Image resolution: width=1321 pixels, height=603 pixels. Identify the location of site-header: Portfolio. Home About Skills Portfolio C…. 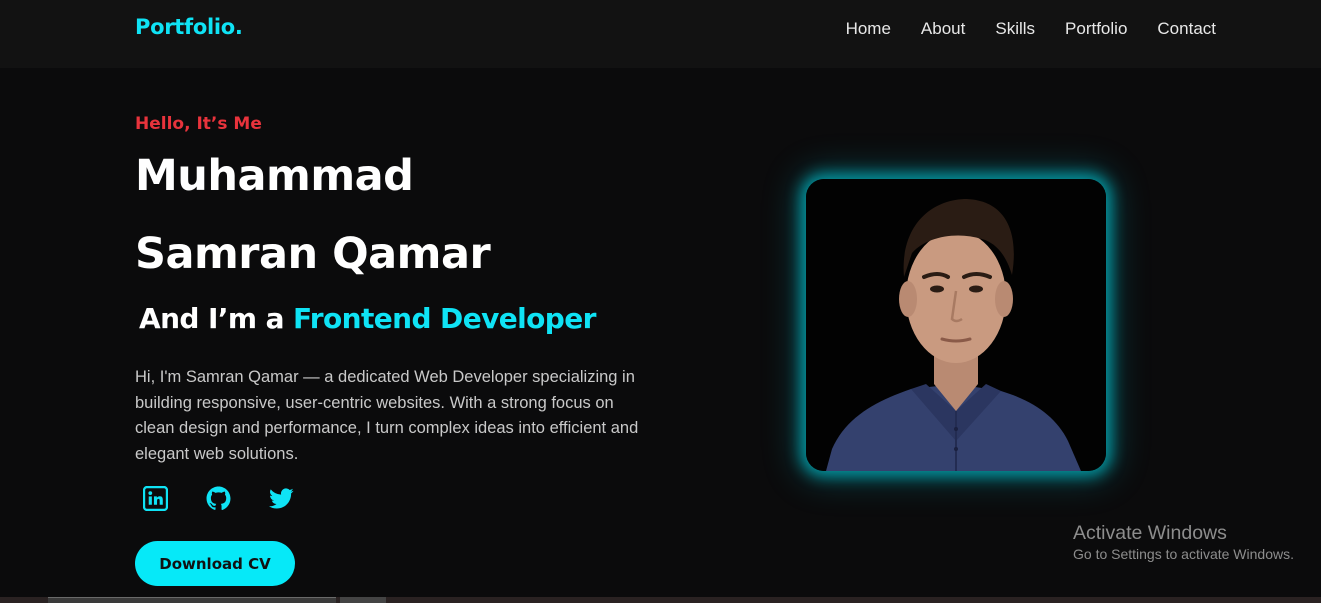
(660, 34).